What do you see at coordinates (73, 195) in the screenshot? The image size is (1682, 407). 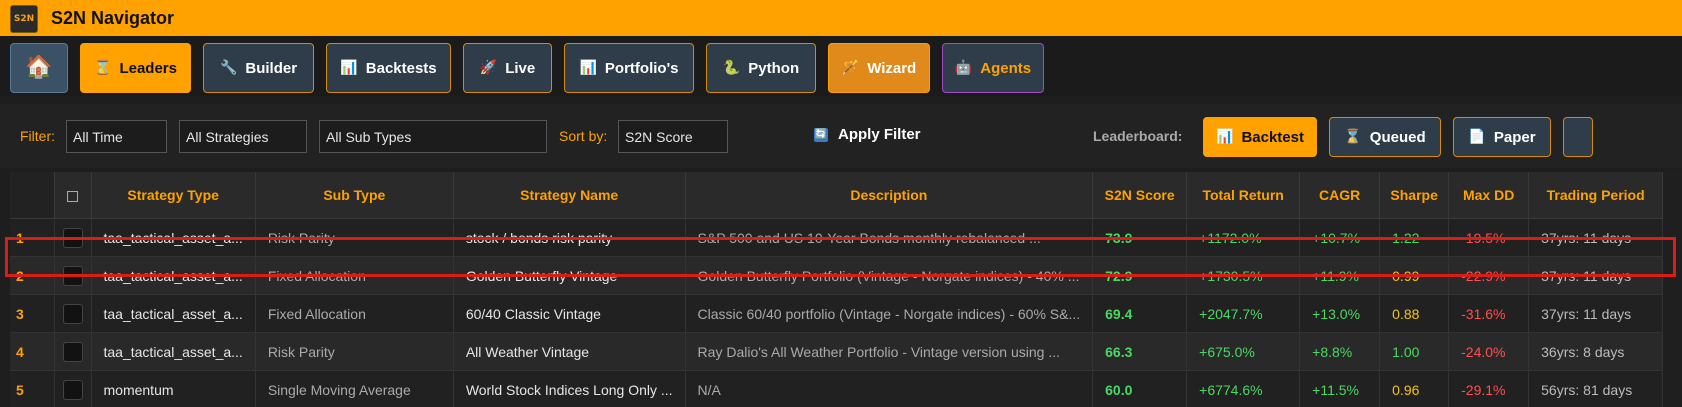 I see `select-all-checkbox` at bounding box center [73, 195].